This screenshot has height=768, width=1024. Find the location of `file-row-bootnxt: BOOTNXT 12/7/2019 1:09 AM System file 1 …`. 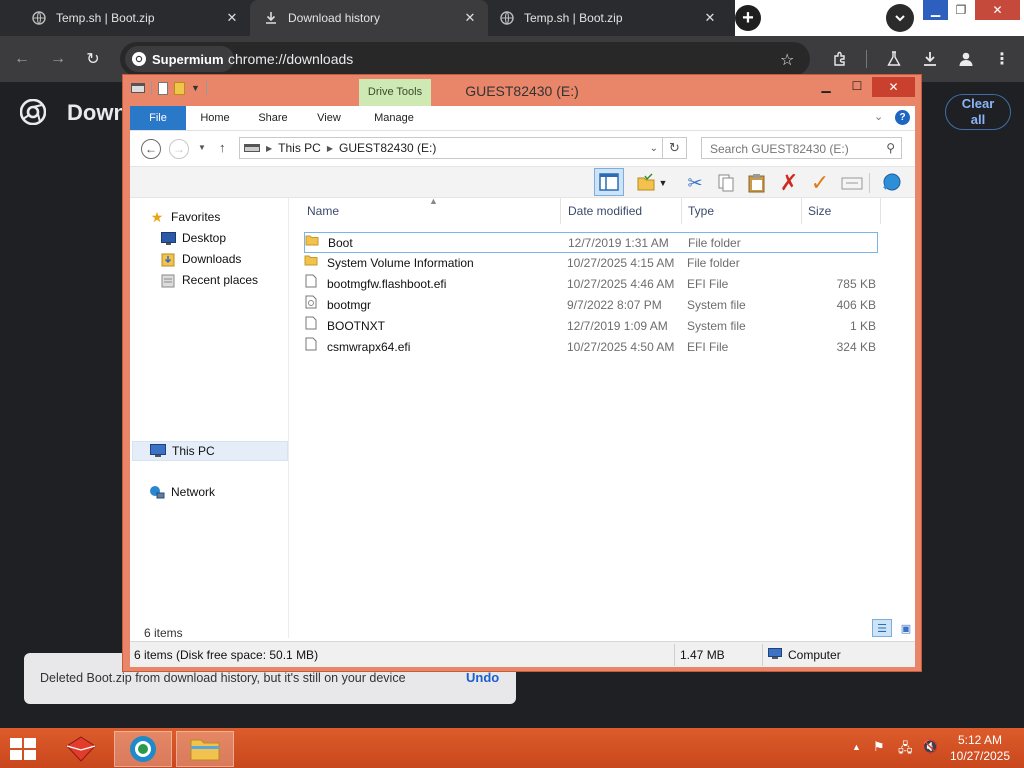

file-row-bootnxt: BOOTNXT 12/7/2019 1:09 AM System file 1 … is located at coordinates (591, 326).